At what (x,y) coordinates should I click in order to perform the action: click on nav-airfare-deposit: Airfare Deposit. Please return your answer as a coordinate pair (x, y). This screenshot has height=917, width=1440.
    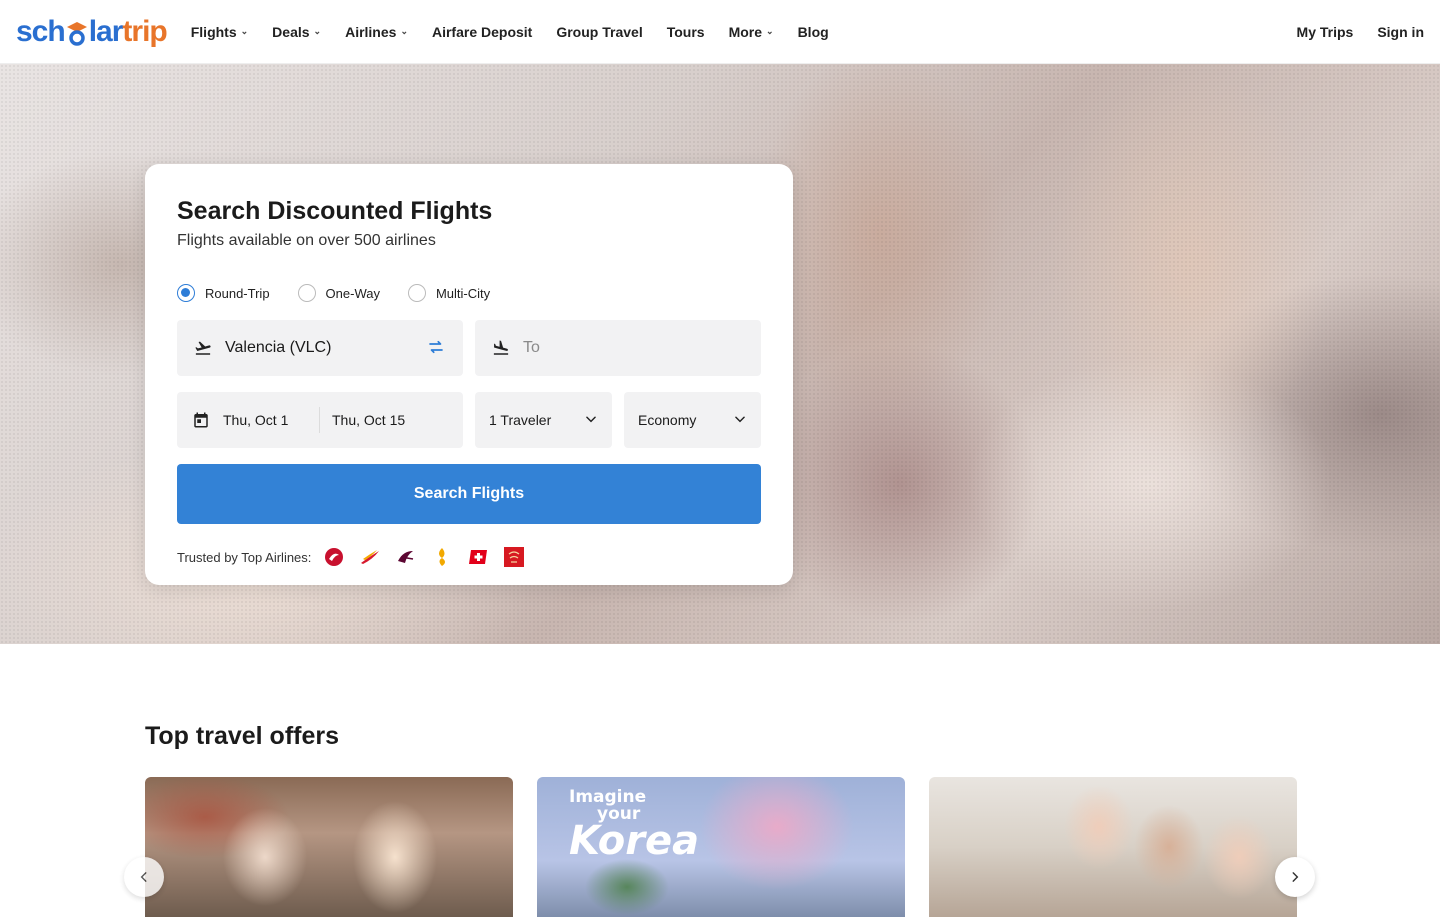
    Looking at the image, I should click on (482, 32).